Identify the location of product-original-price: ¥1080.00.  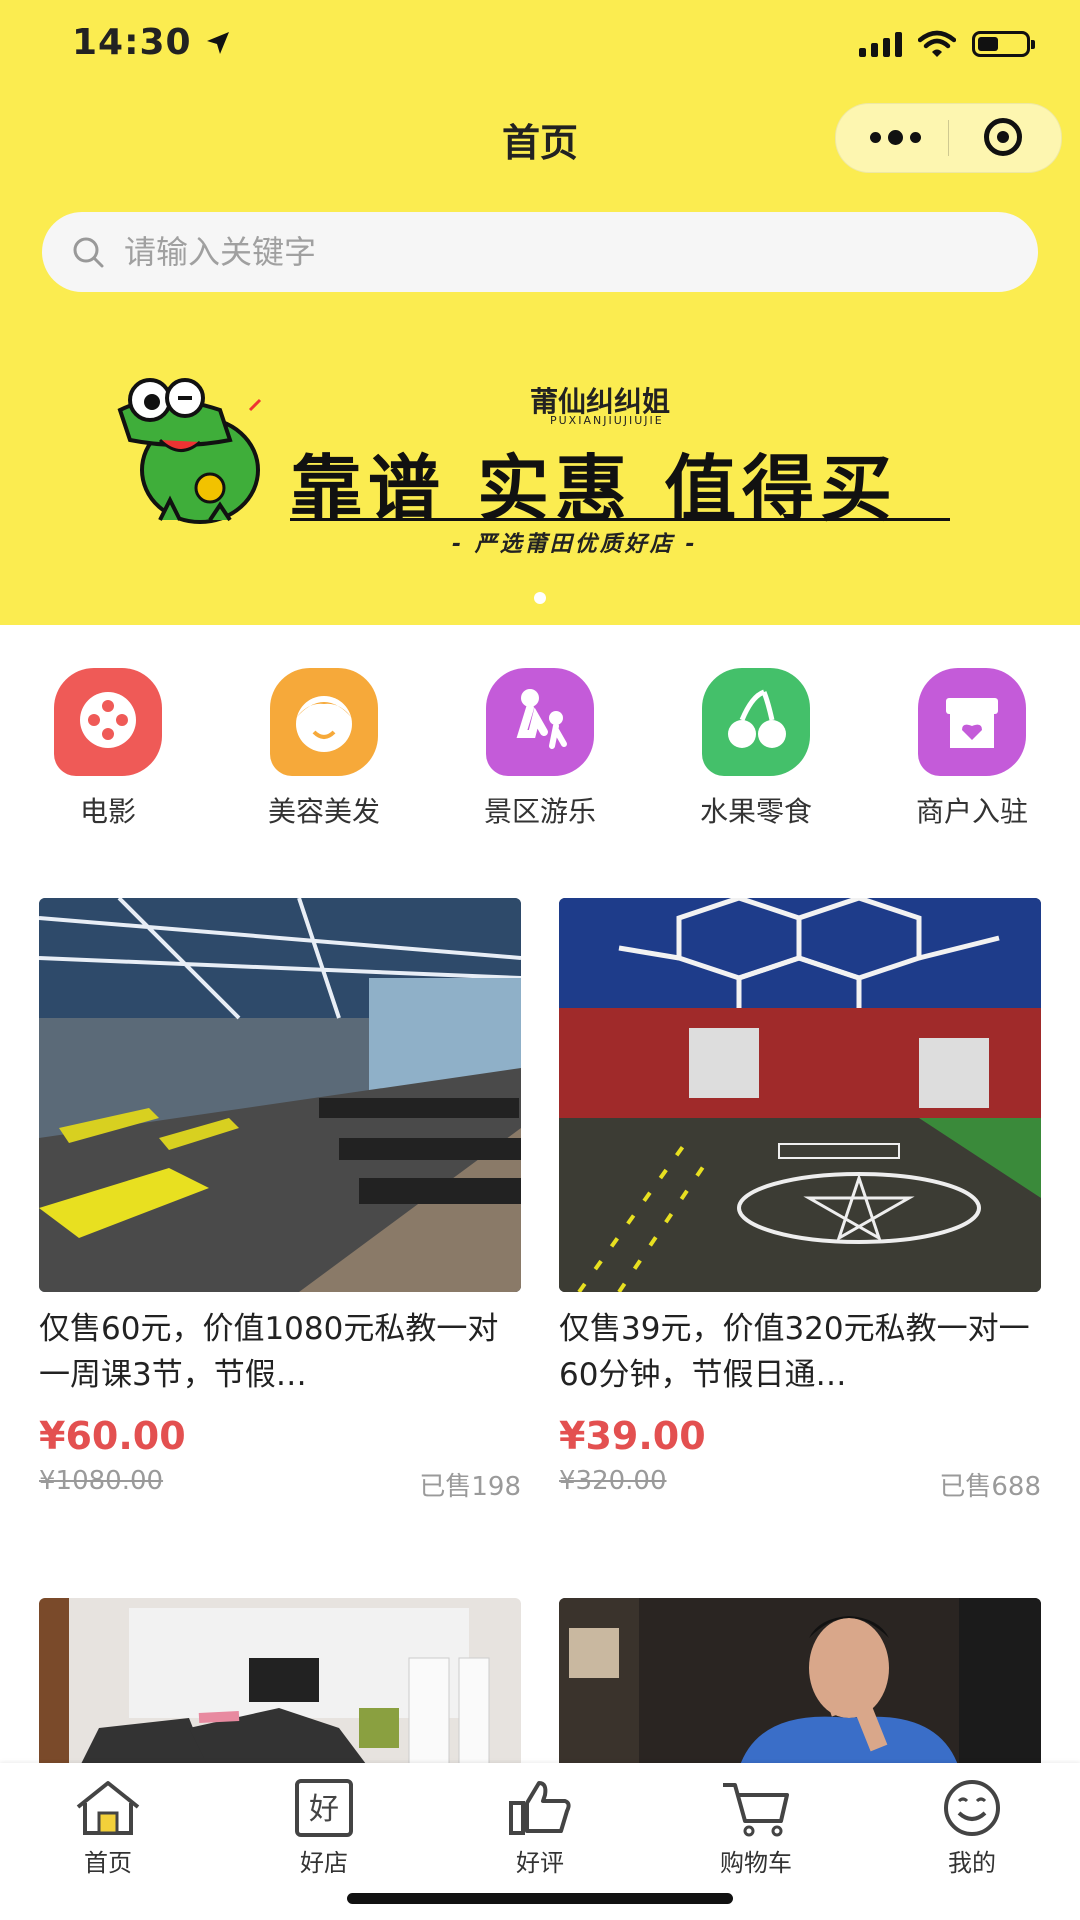
(101, 1481).